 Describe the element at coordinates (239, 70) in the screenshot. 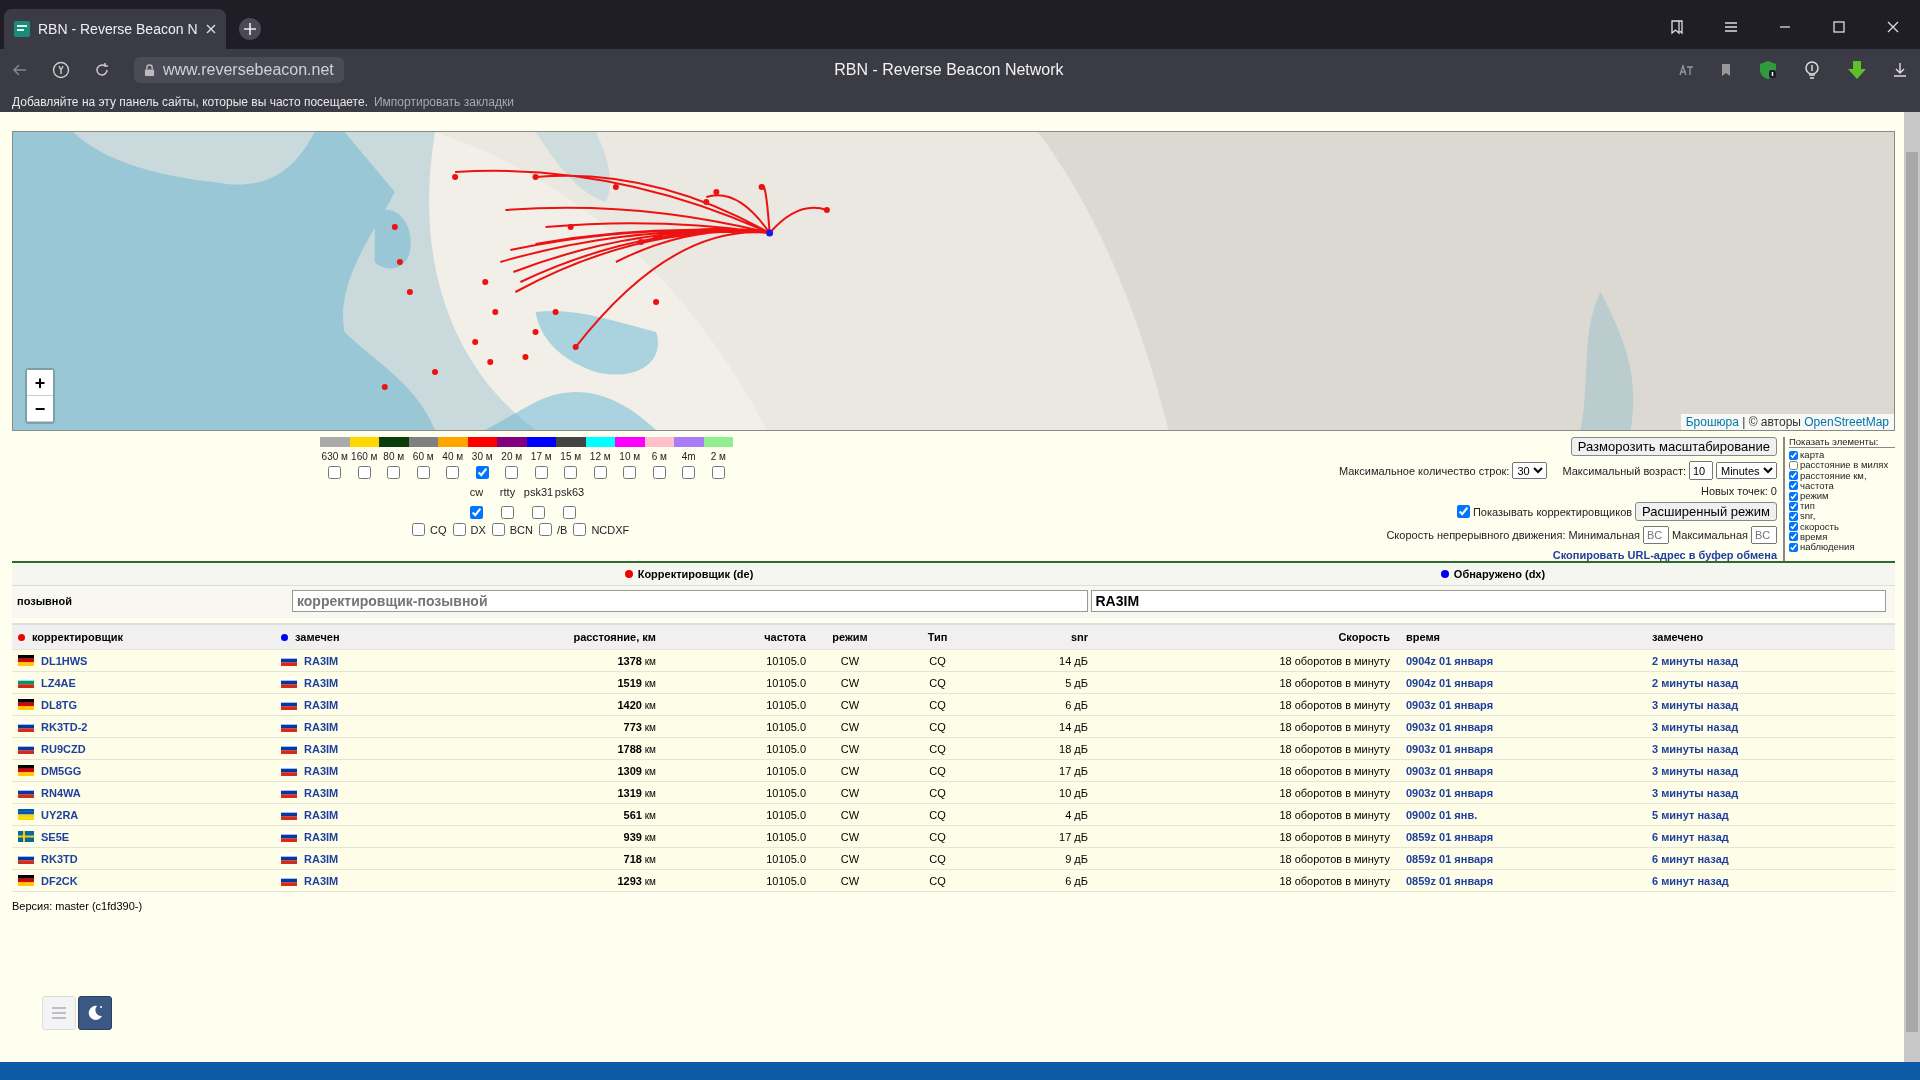

I see `address-field: www.reversebeacon.net` at that location.